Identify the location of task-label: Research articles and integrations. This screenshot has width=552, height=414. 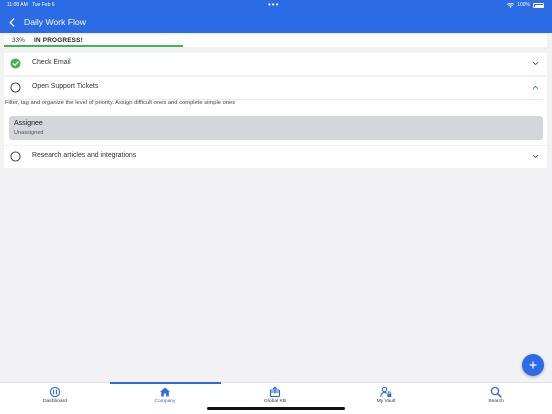
(84, 155).